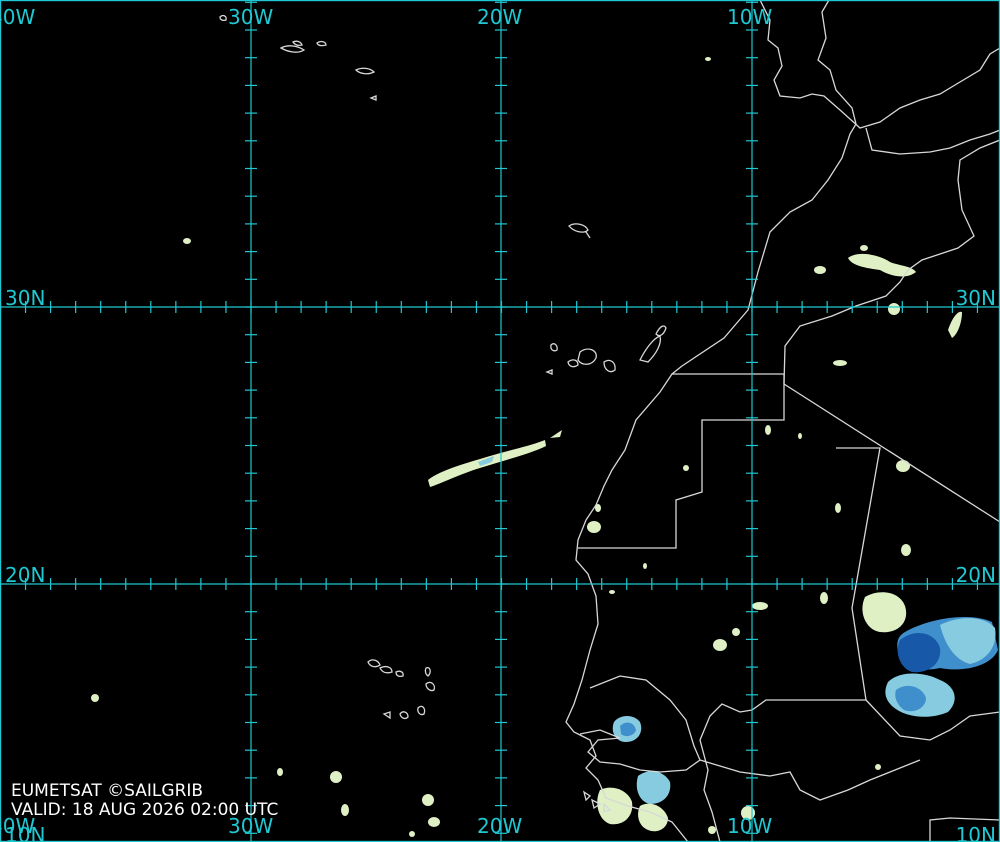  What do you see at coordinates (499, 826) in the screenshot?
I see `label-bottom-20w: 20W` at bounding box center [499, 826].